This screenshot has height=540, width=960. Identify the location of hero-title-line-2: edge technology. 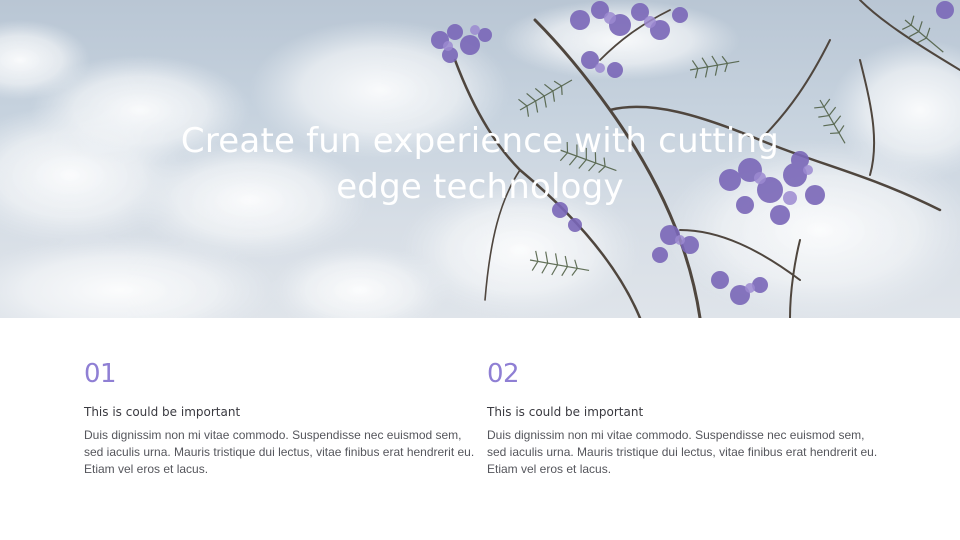
(480, 187).